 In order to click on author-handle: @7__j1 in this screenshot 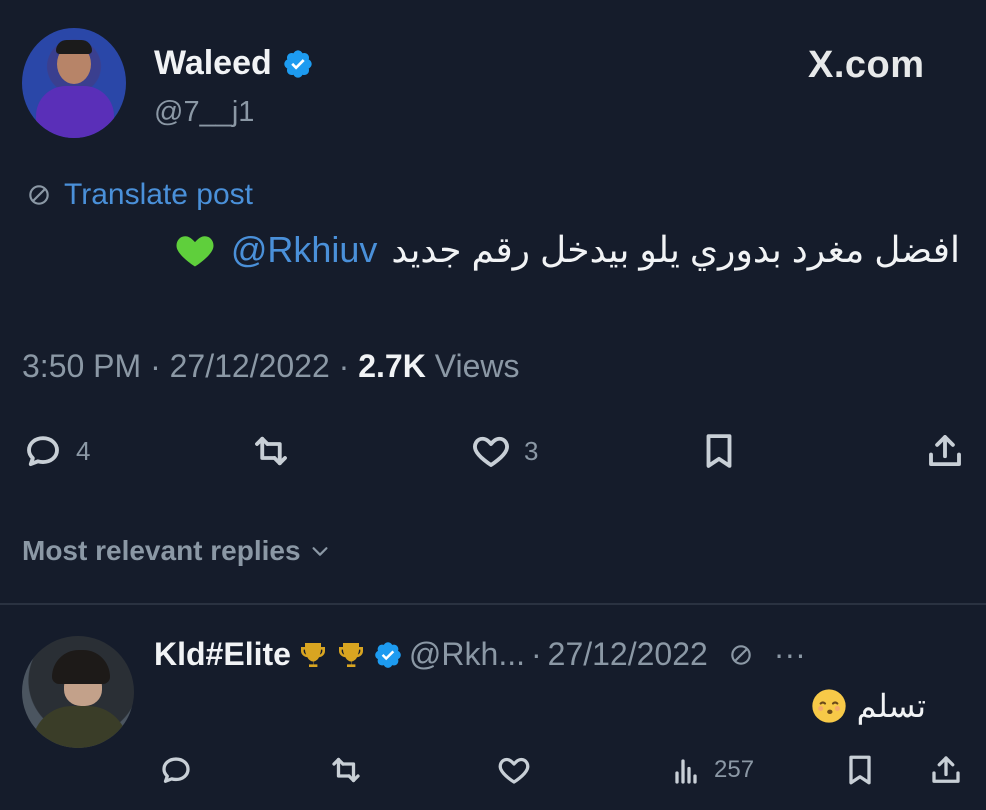, I will do `click(204, 112)`.